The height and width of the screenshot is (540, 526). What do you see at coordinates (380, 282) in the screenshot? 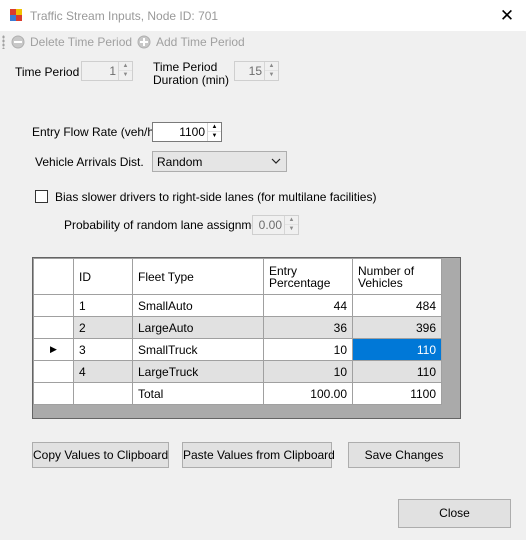
I see `column-header-number-line2: Vehicles` at bounding box center [380, 282].